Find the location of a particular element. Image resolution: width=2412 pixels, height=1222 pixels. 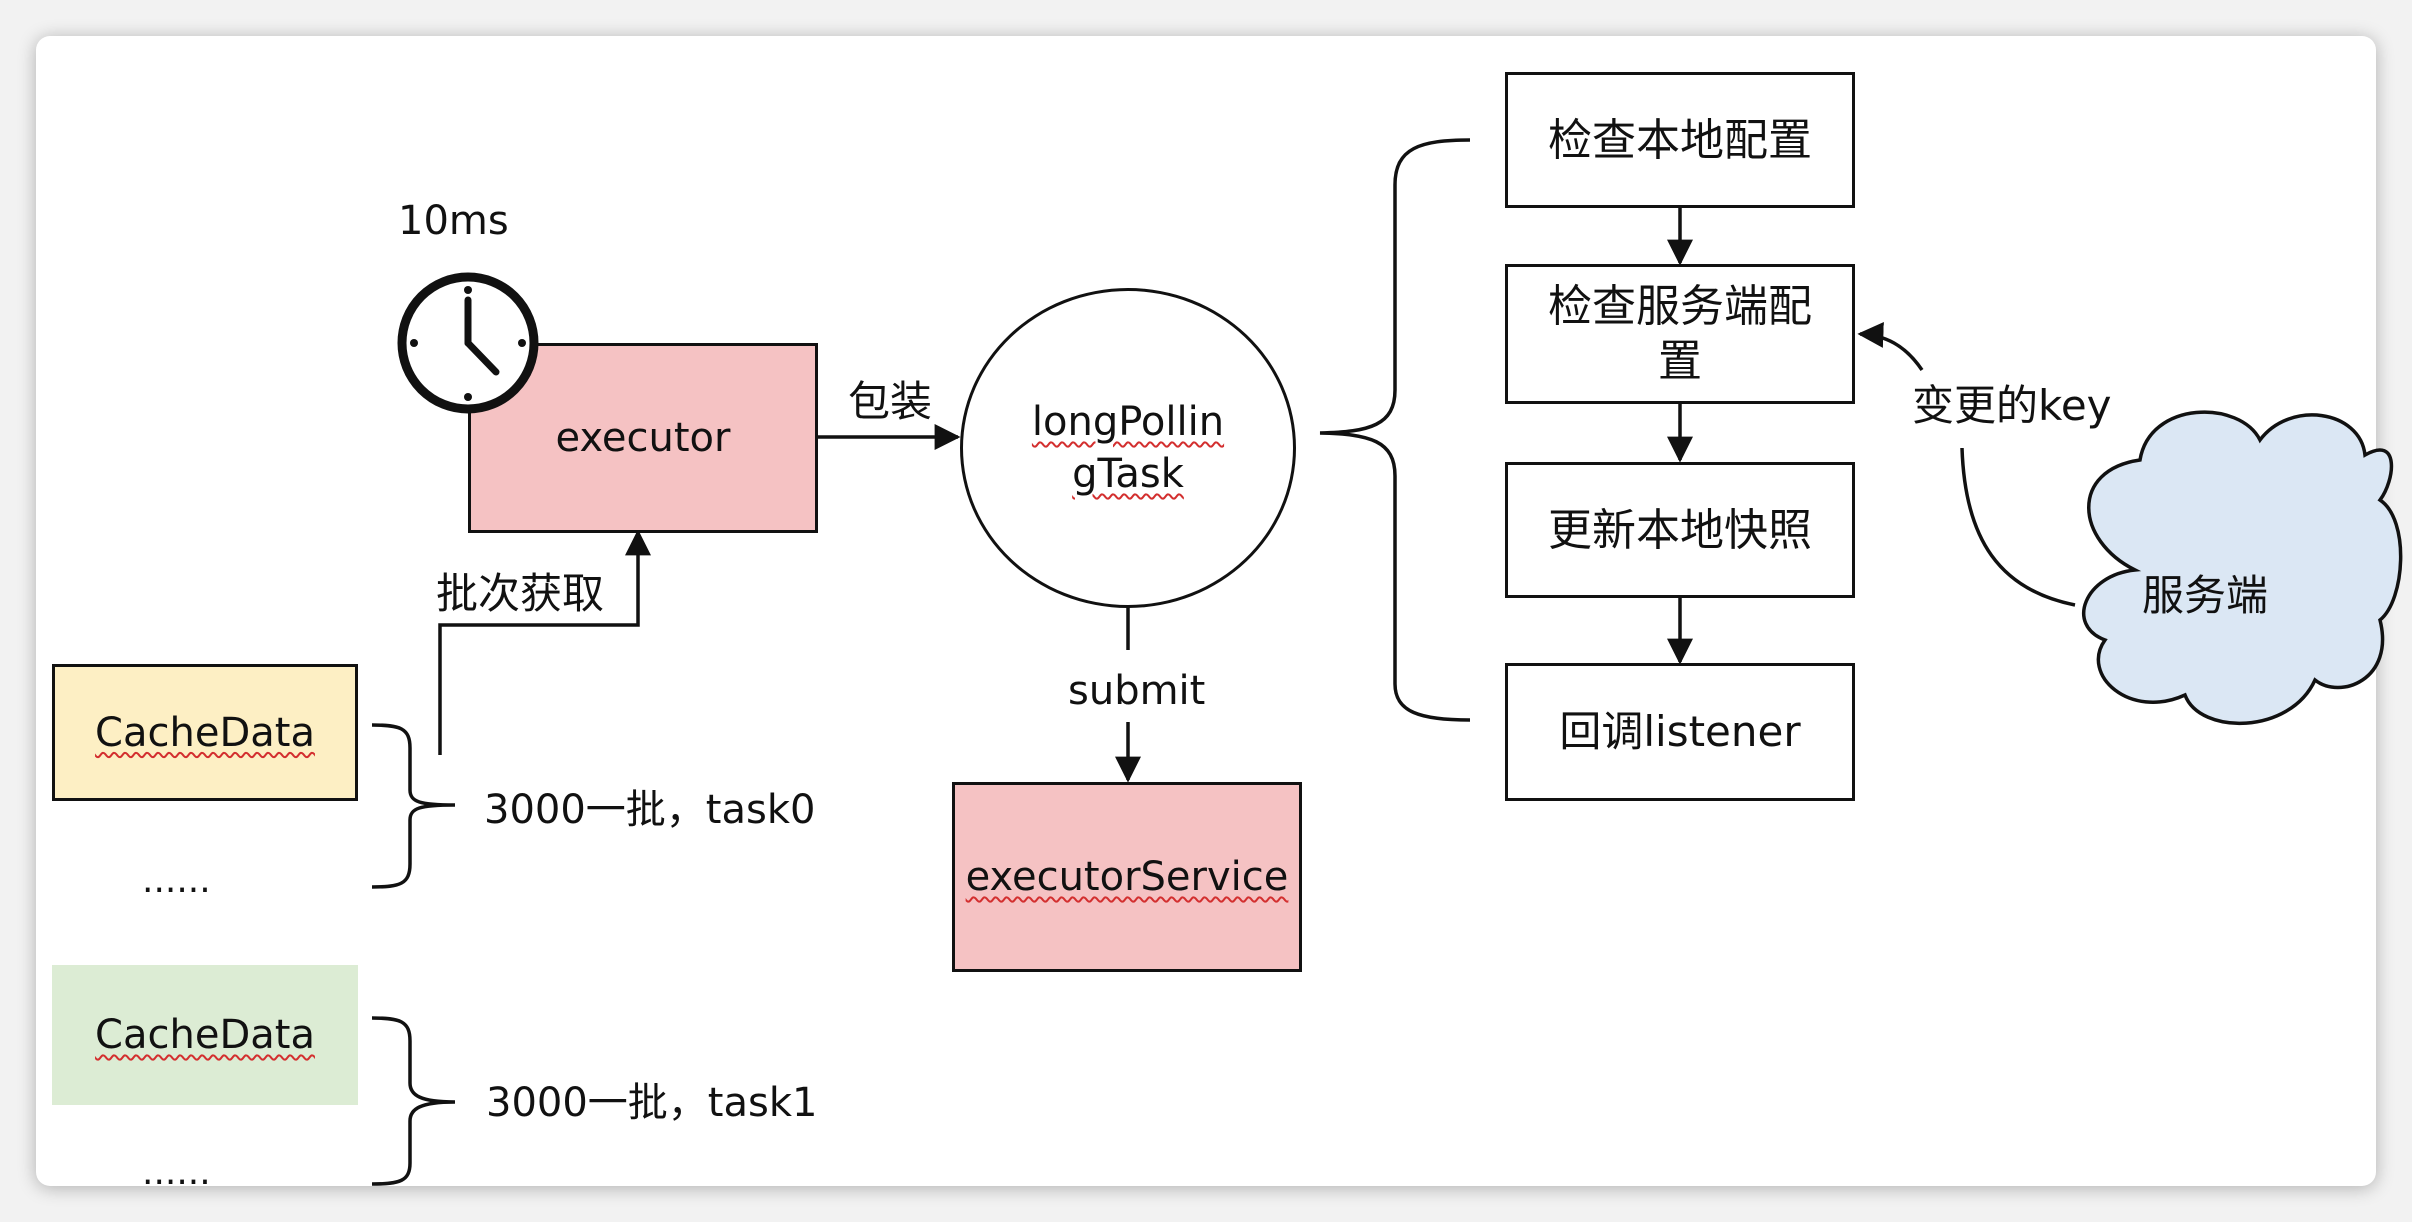

executor-service-box: executorService is located at coordinates (1127, 877).